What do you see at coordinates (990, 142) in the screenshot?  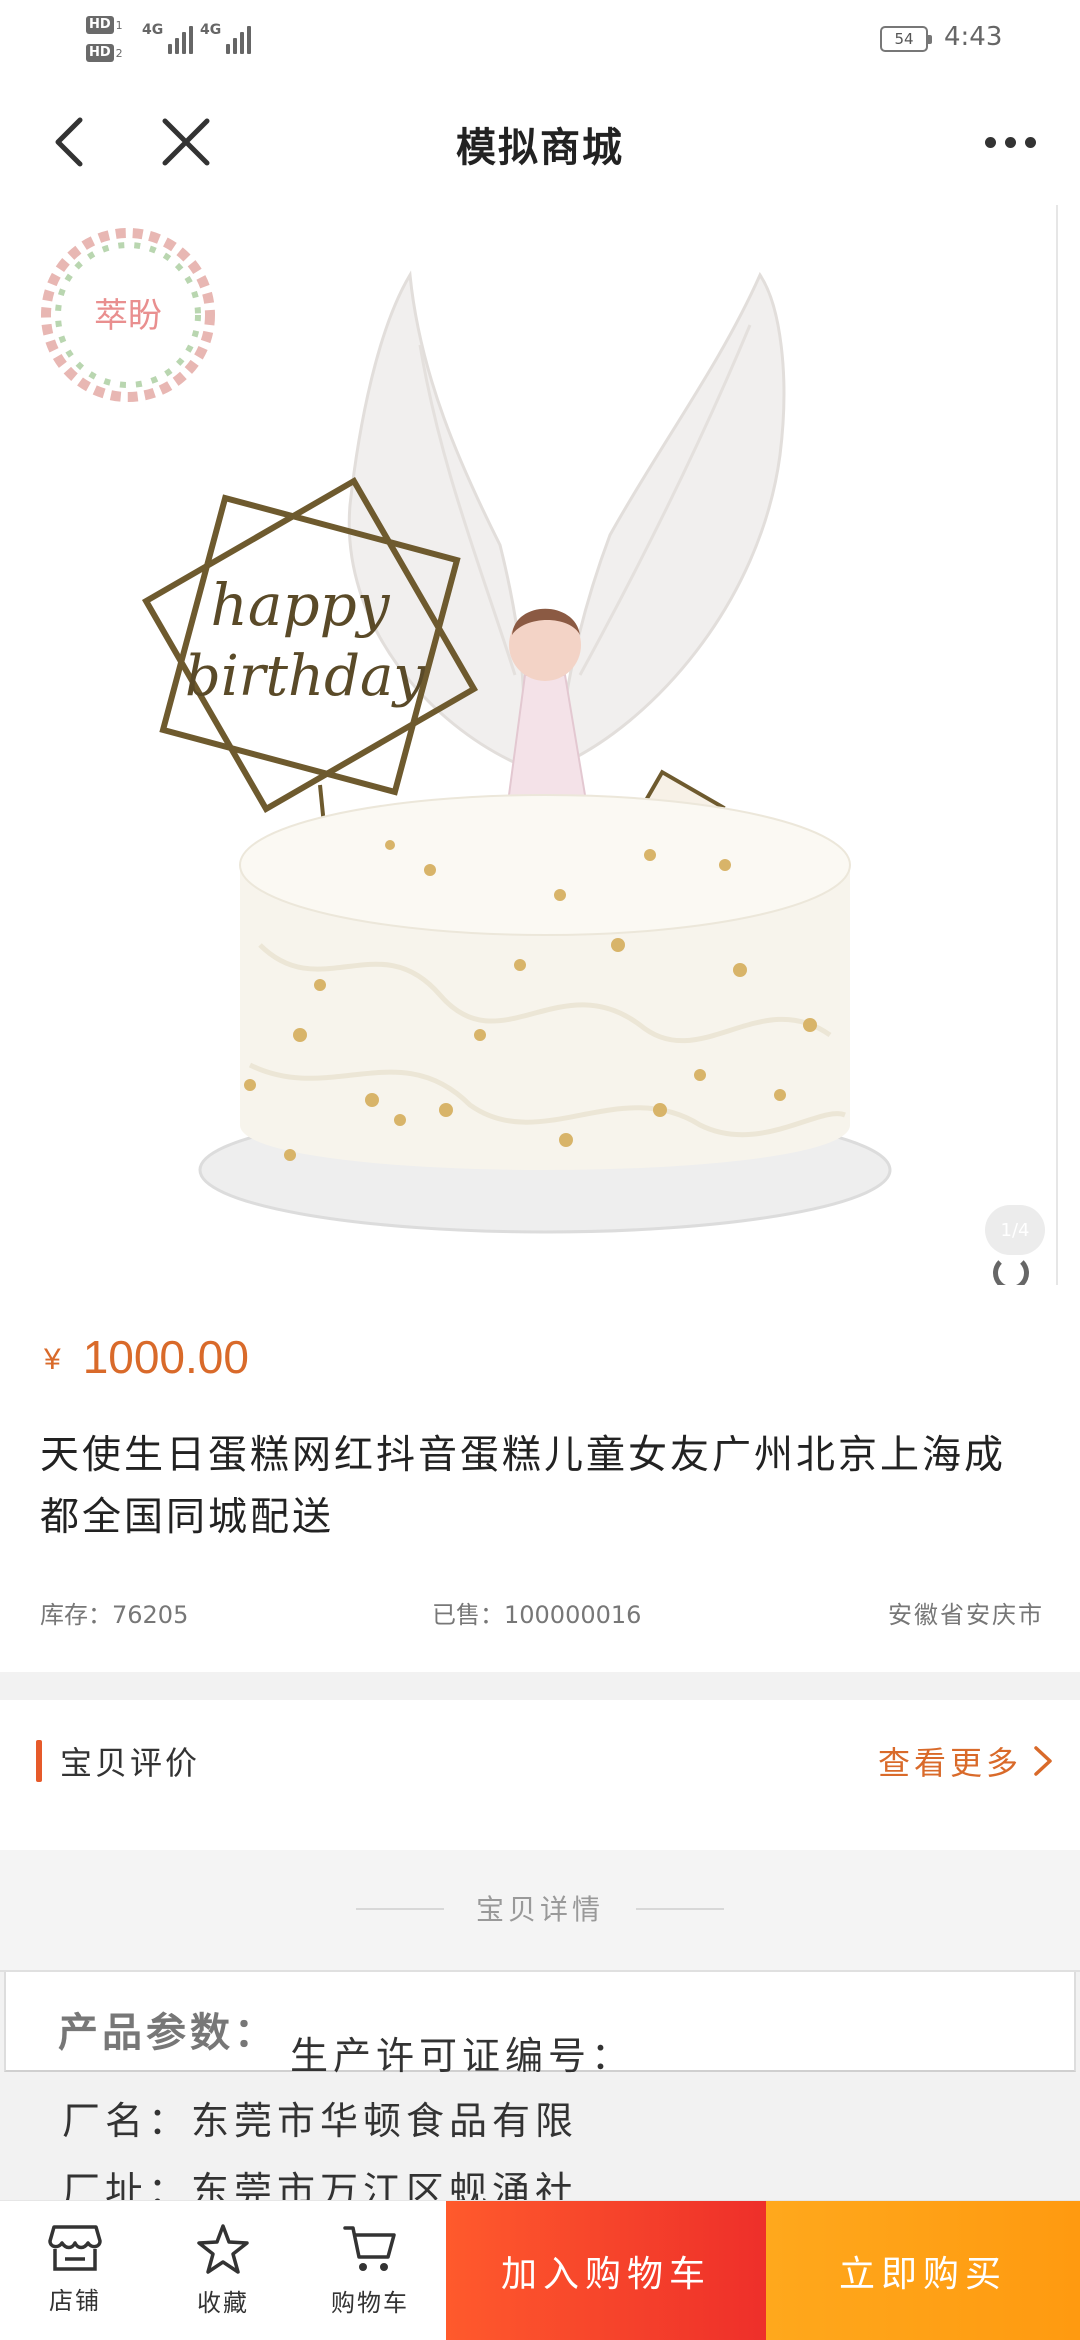 I see `more-dots-icon` at bounding box center [990, 142].